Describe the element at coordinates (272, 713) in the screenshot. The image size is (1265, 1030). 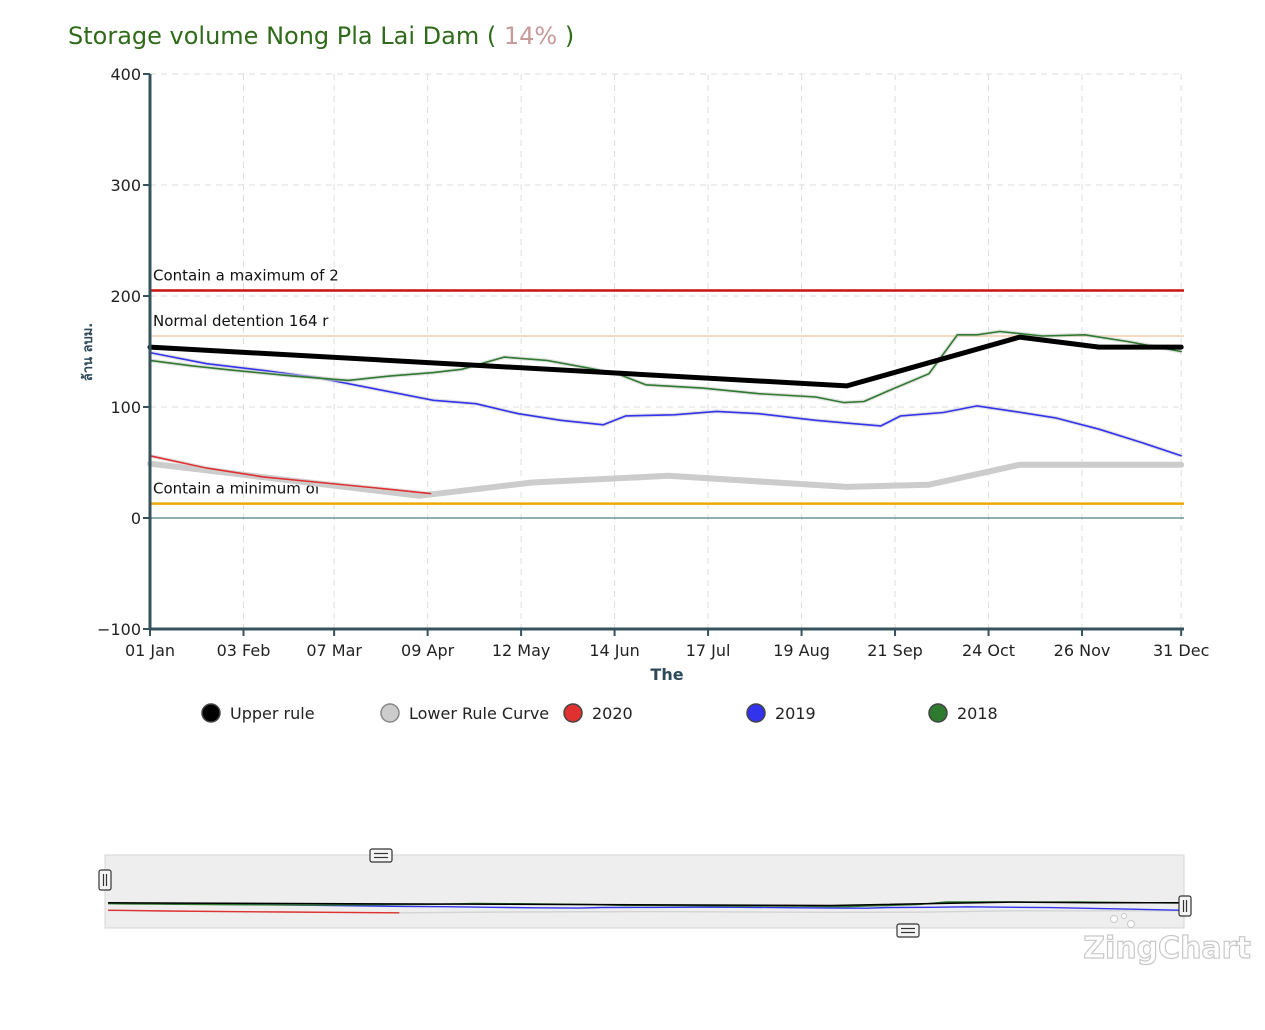
I see `legend-label: Upper rule` at that location.